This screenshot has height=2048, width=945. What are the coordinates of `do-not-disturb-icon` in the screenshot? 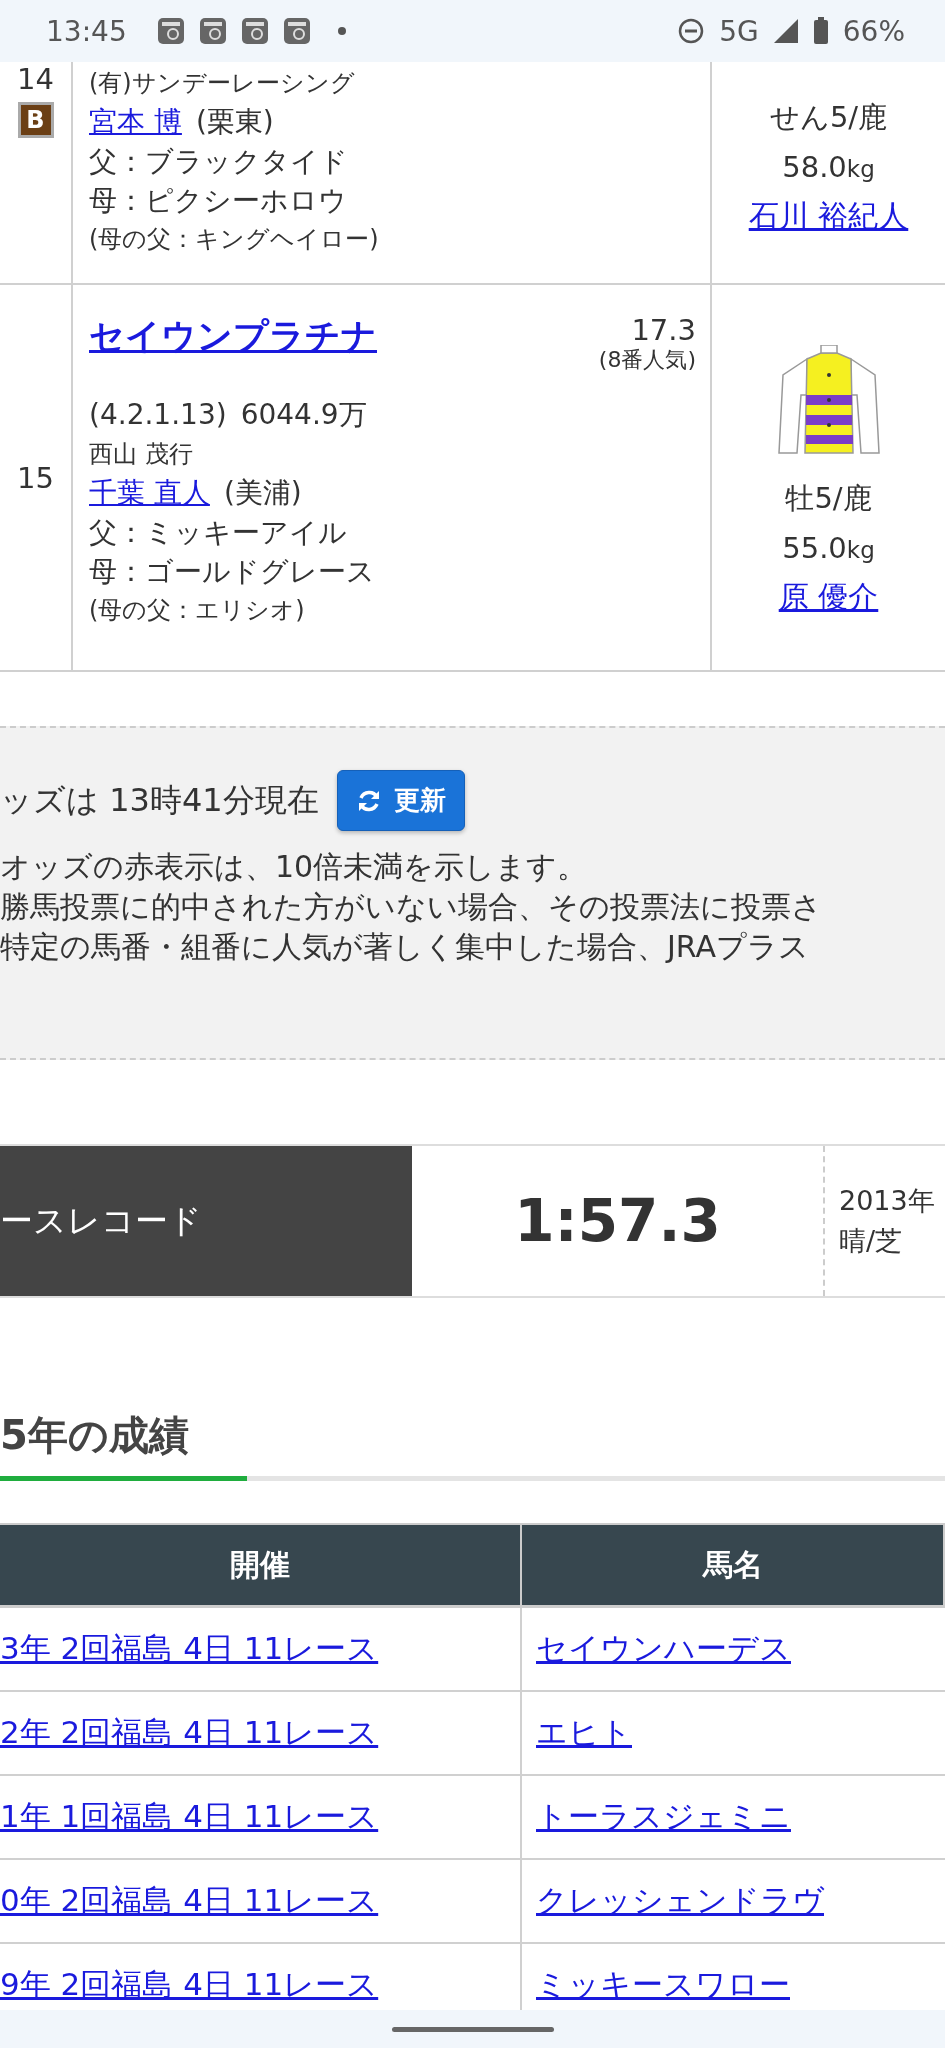 It's located at (691, 31).